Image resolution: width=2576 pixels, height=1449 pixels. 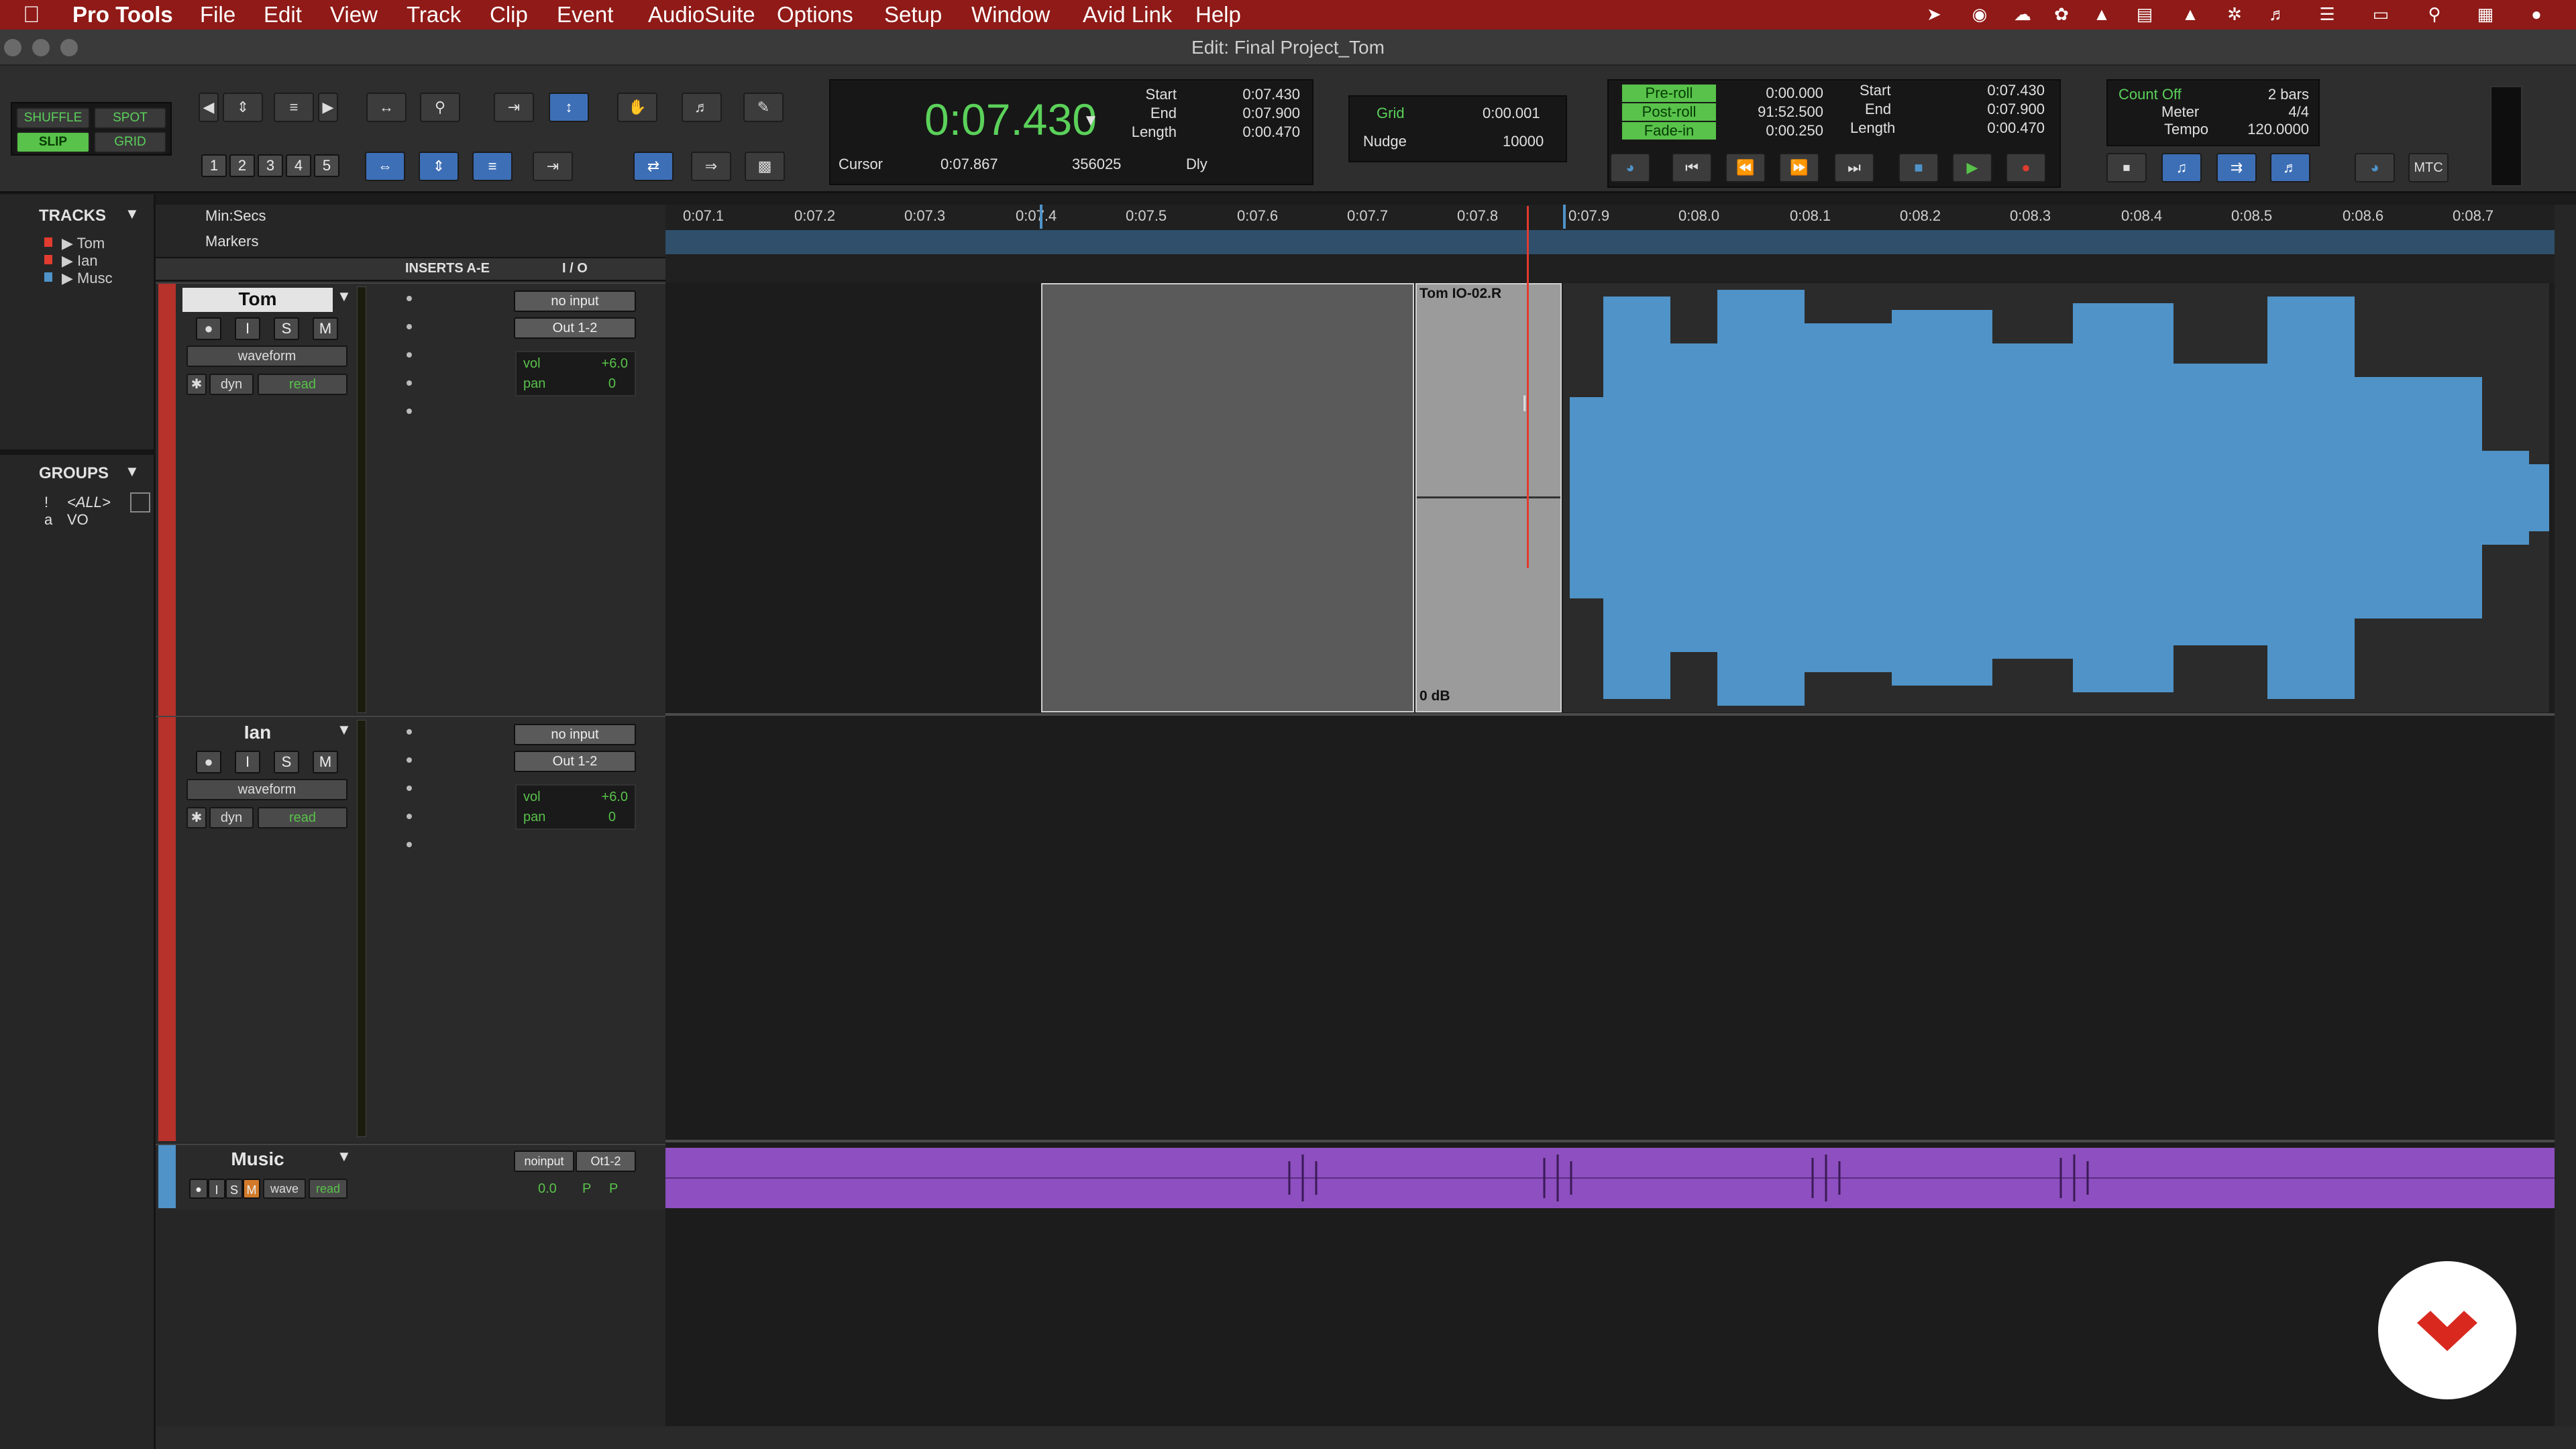 I want to click on track-name: Ian, so click(x=257, y=733).